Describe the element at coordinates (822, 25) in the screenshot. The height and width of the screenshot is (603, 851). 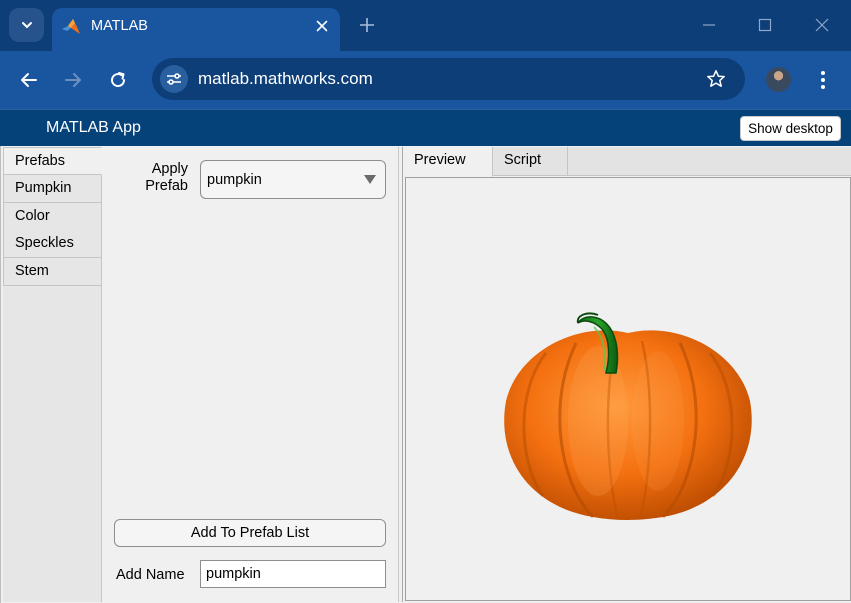
I see `window-close-icon` at that location.